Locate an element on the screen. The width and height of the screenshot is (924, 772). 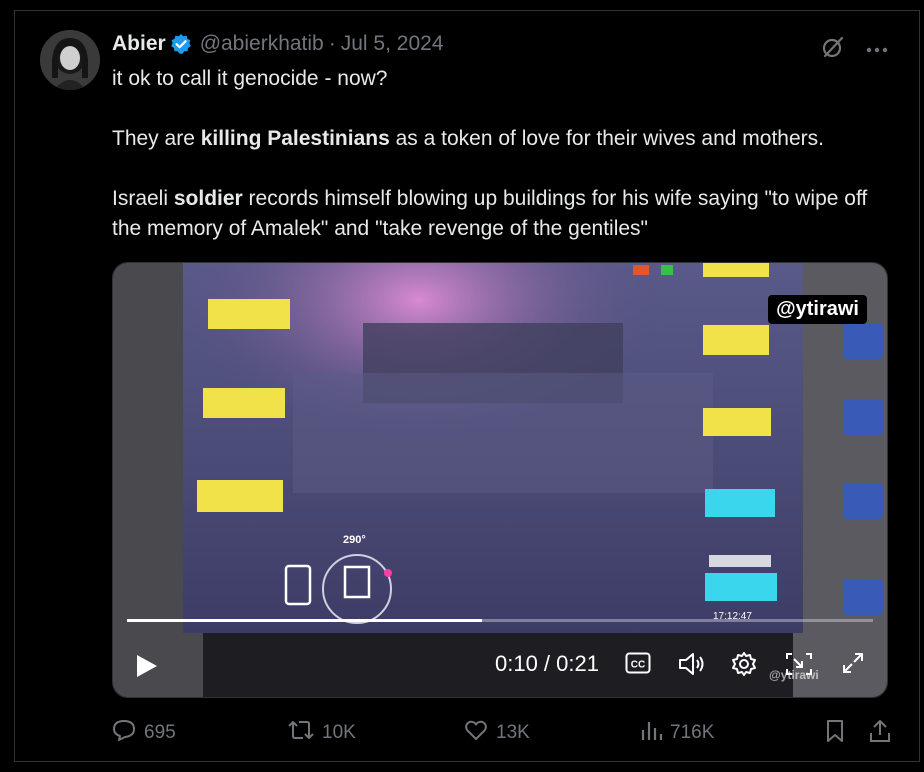
action-bar: 695 10K 13K 716K is located at coordinates (502, 733).